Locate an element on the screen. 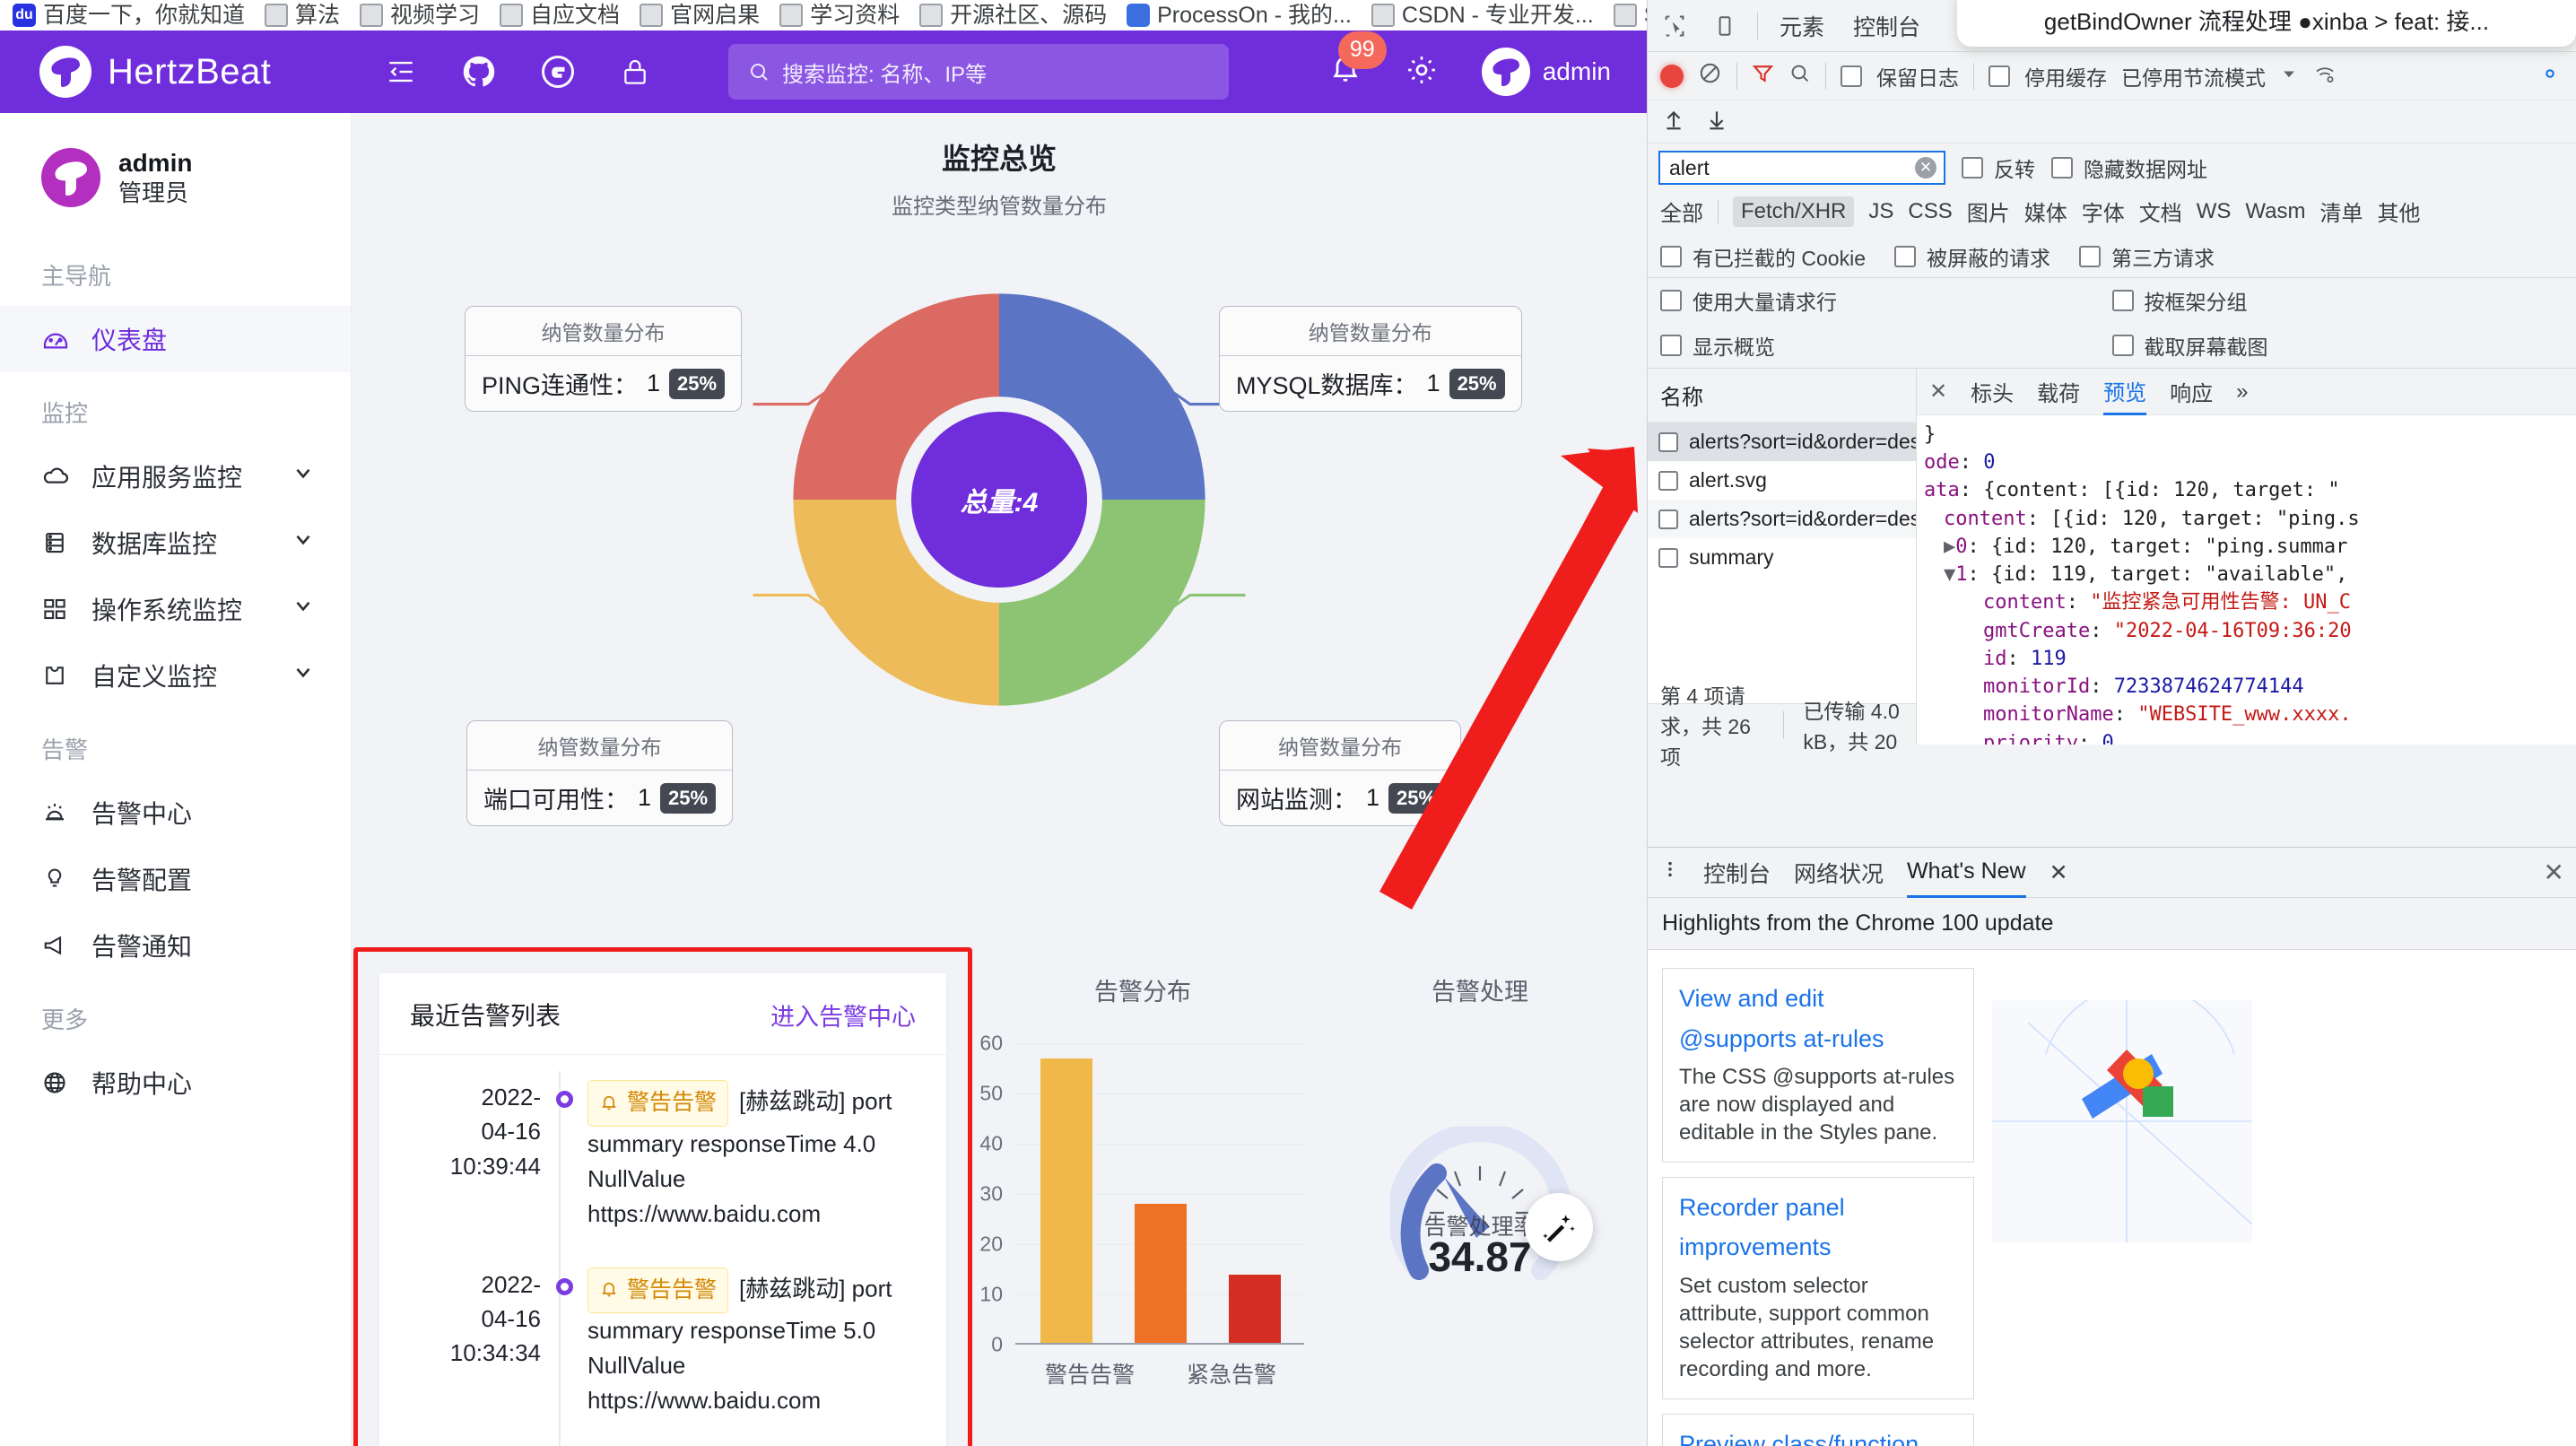 The height and width of the screenshot is (1446, 2576). type-font: 字体 is located at coordinates (2103, 211).